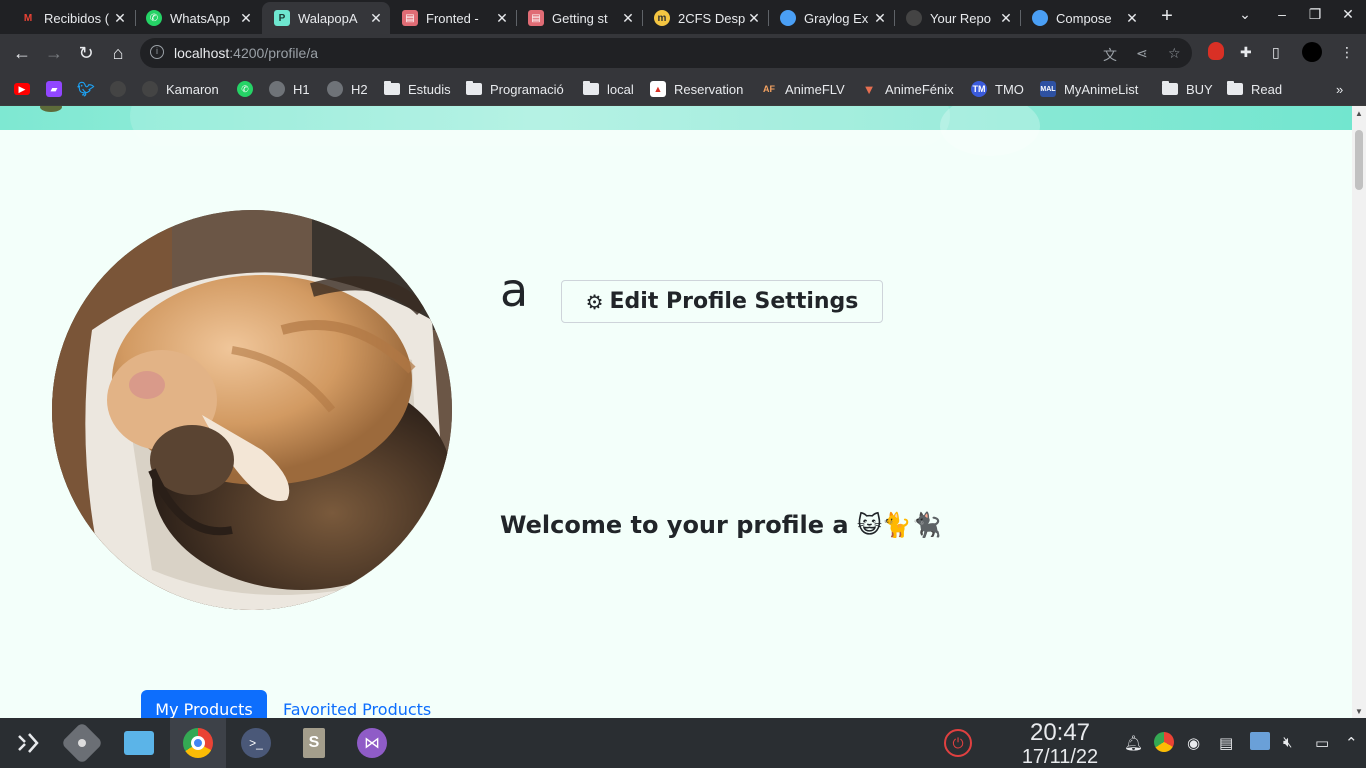  I want to click on header-banner, so click(676, 131).